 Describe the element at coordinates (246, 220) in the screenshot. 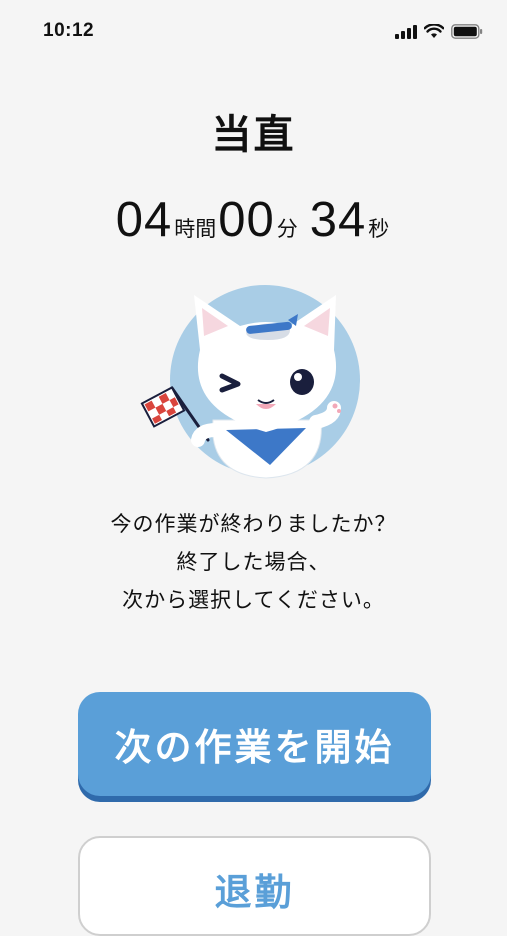

I see `timer-minutes: 00` at that location.